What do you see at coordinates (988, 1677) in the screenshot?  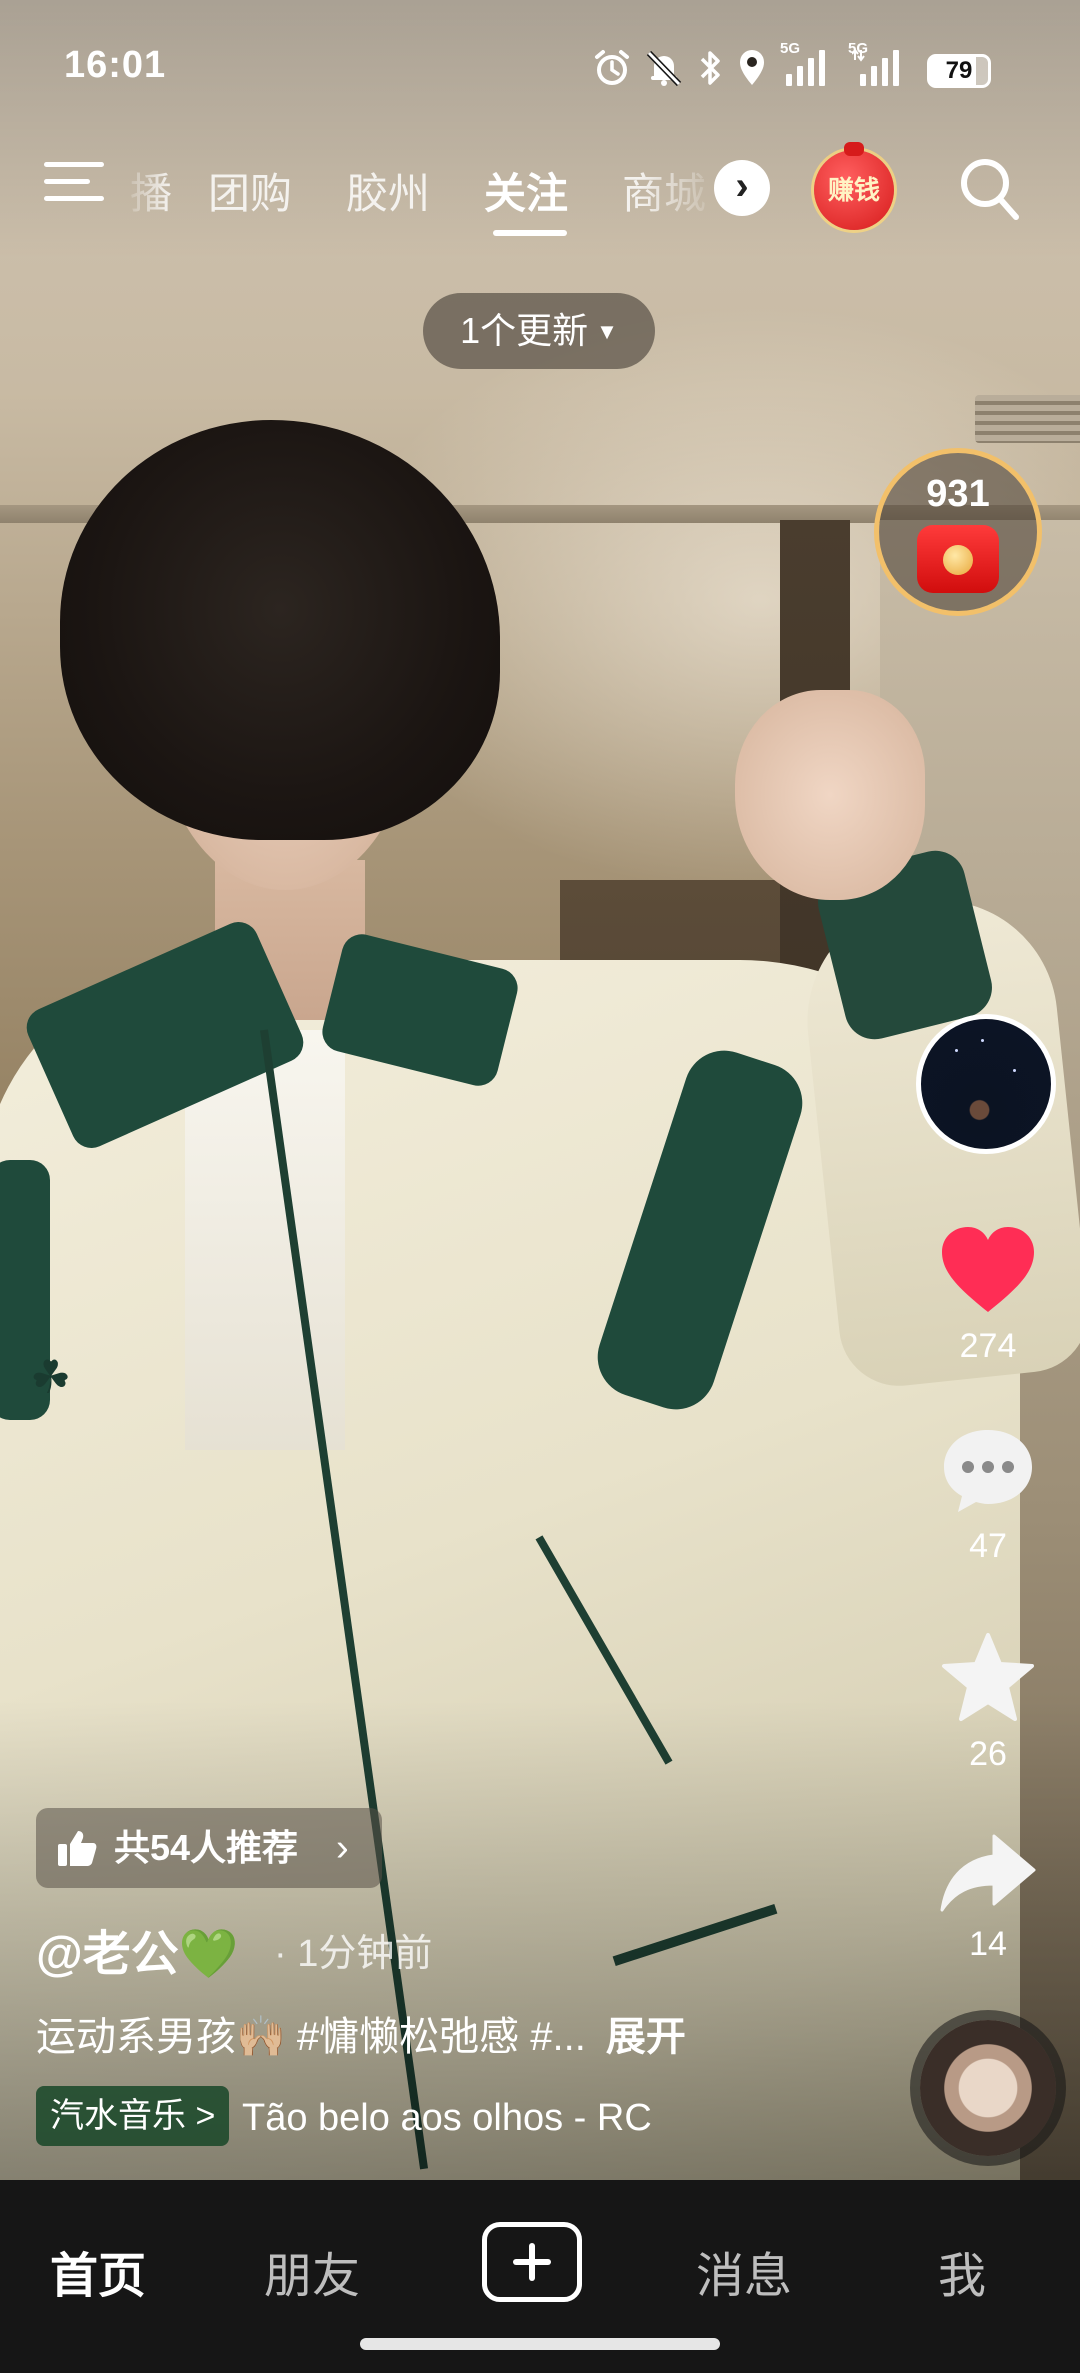 I see `star-icon` at bounding box center [988, 1677].